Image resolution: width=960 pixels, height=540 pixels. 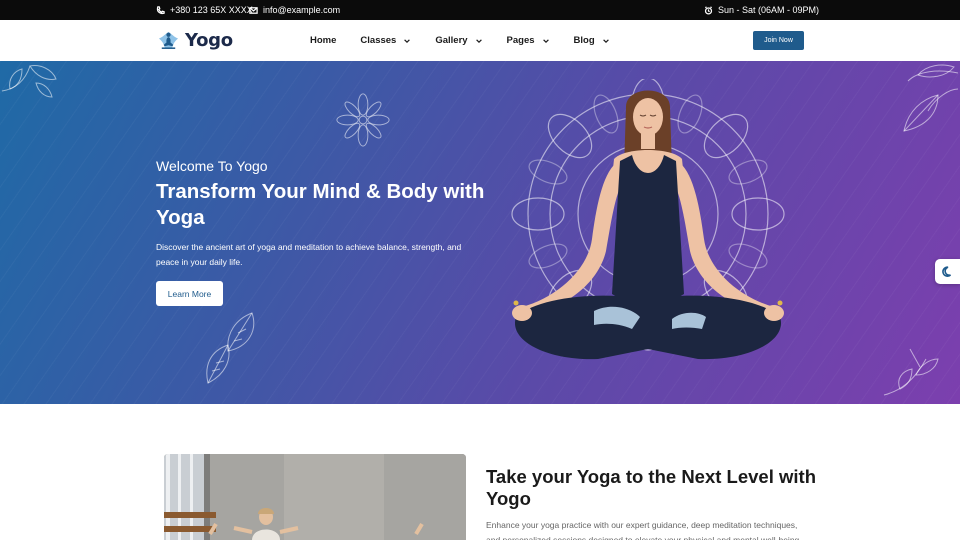 I want to click on nav-item-pages: Pages, so click(x=528, y=40).